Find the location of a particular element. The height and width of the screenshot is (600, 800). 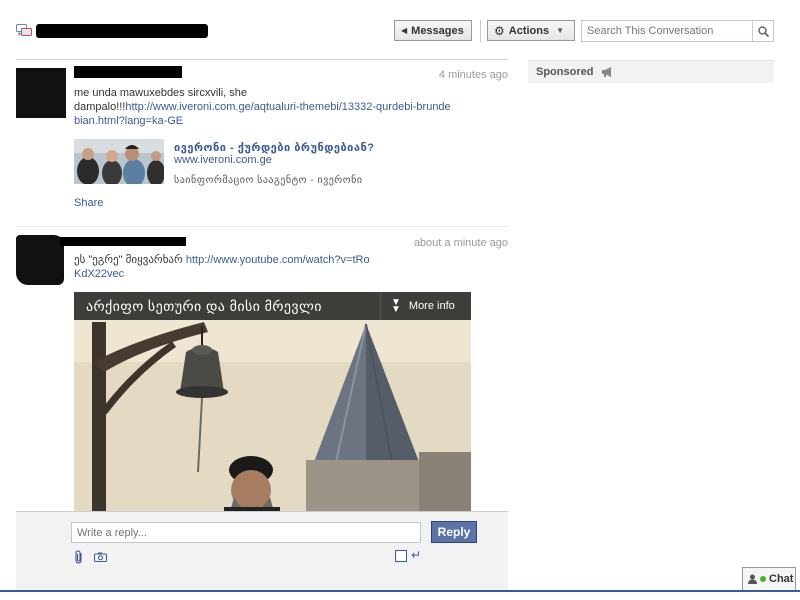

message-timestamp: 4 minutes ago is located at coordinates (473, 75).